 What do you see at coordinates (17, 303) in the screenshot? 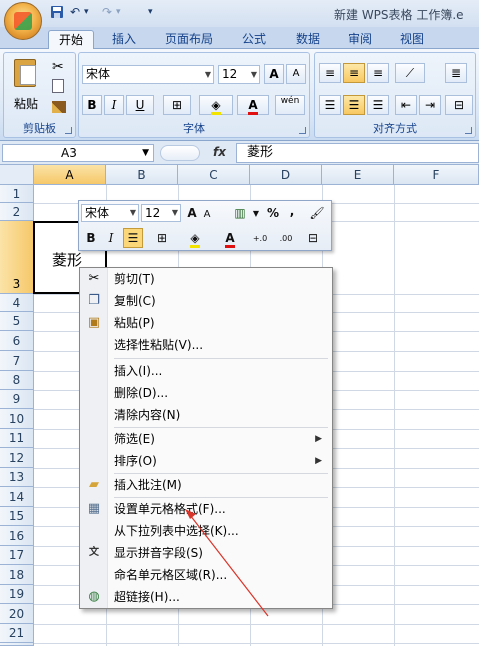
I see `row-header-4: 4` at bounding box center [17, 303].